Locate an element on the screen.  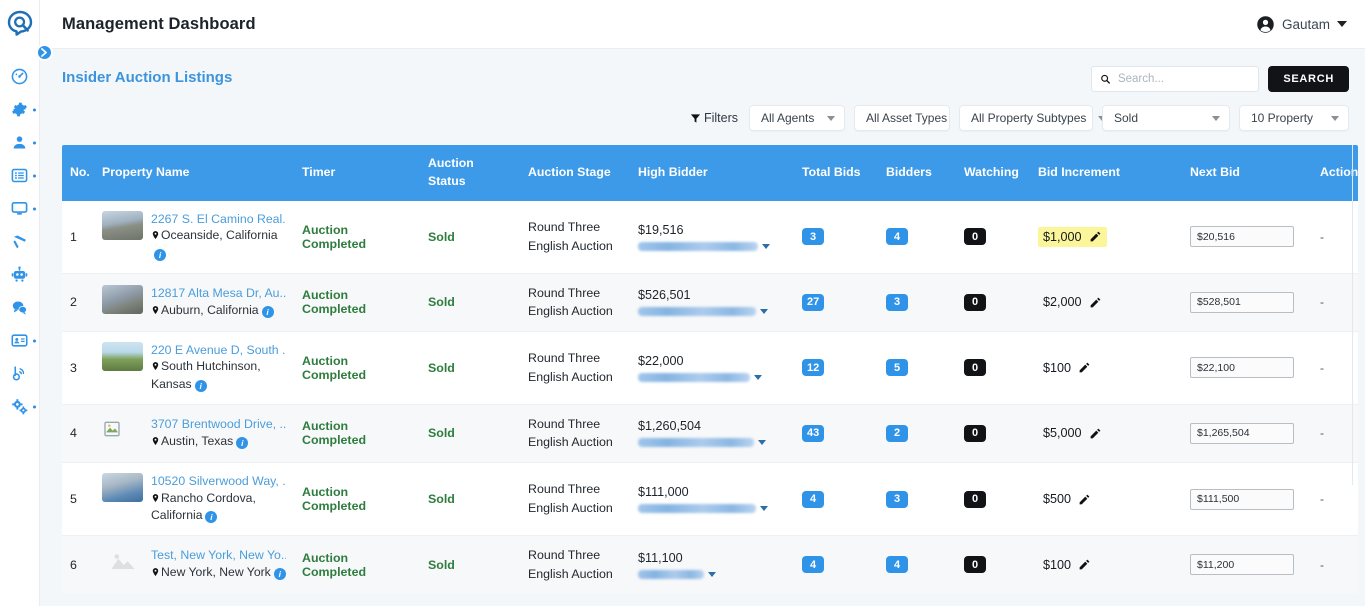
monitor-icon is located at coordinates (19, 208).